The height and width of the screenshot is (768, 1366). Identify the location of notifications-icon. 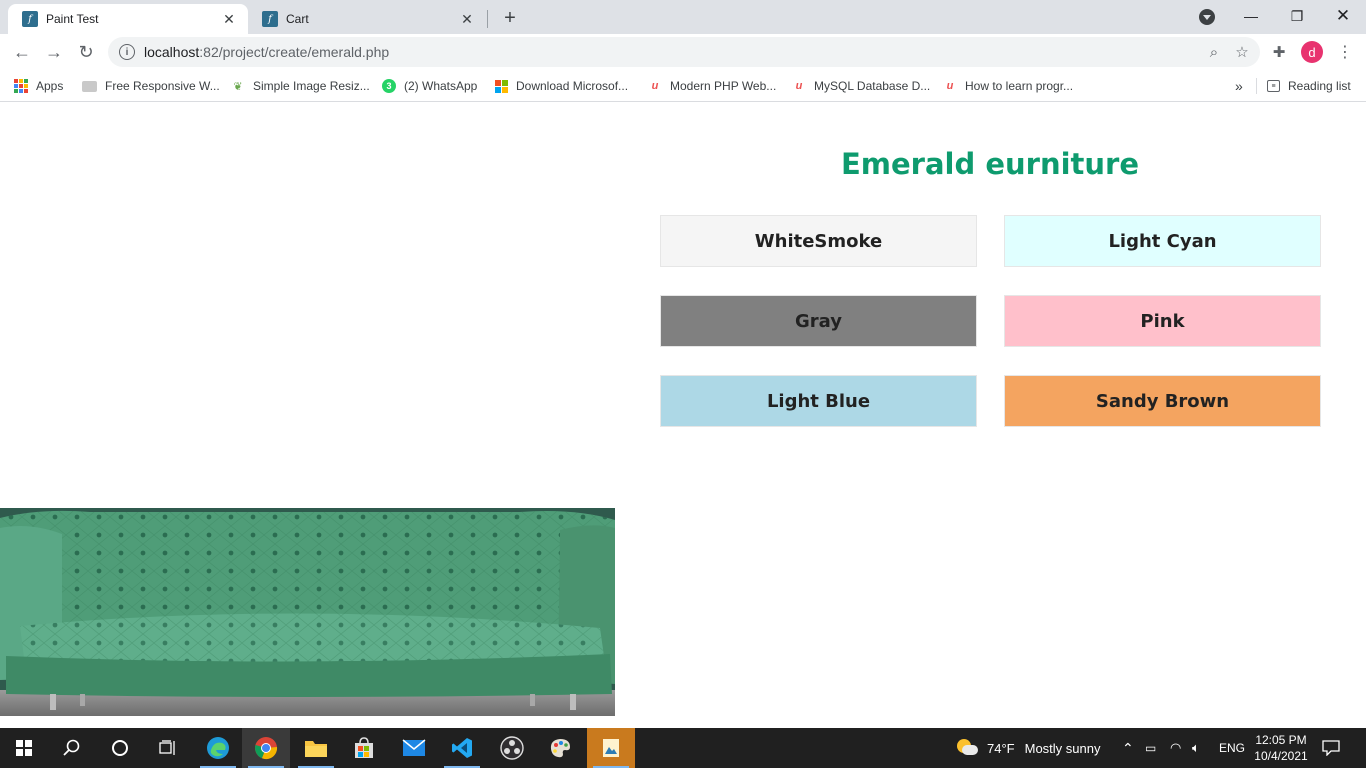
(1331, 748).